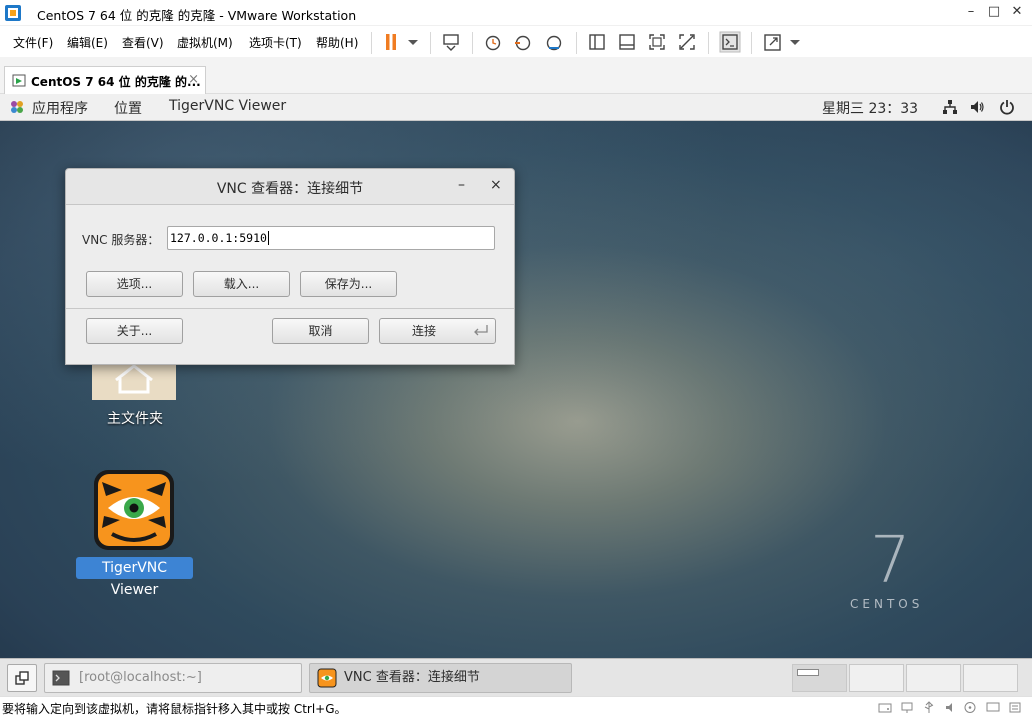 Image resolution: width=1032 pixels, height=717 pixels. I want to click on active-app-menu: TigerVNC Viewer, so click(227, 106).